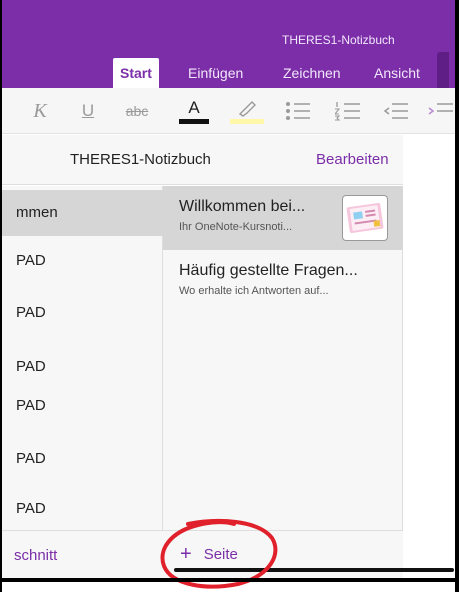 The height and width of the screenshot is (592, 459). I want to click on frame-border-right, so click(457, 296).